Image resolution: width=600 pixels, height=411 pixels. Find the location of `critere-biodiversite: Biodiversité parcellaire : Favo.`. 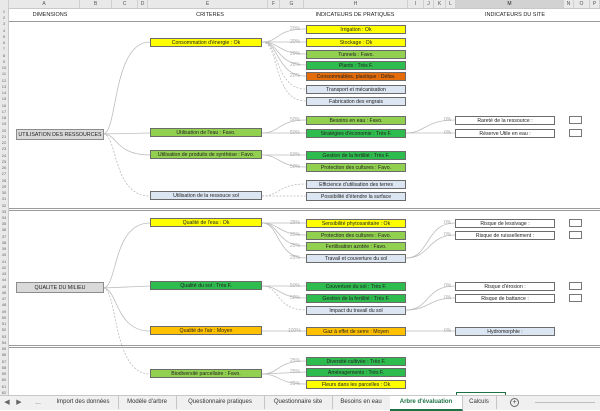

critere-biodiversite: Biodiversité parcellaire : Favo. is located at coordinates (206, 373).